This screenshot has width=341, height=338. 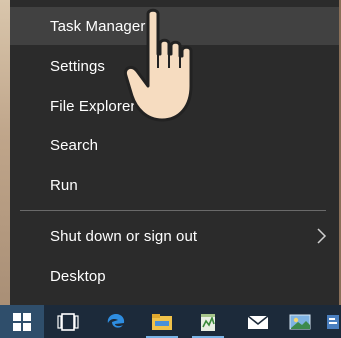 What do you see at coordinates (174, 185) in the screenshot?
I see `menu-item-run: Run` at bounding box center [174, 185].